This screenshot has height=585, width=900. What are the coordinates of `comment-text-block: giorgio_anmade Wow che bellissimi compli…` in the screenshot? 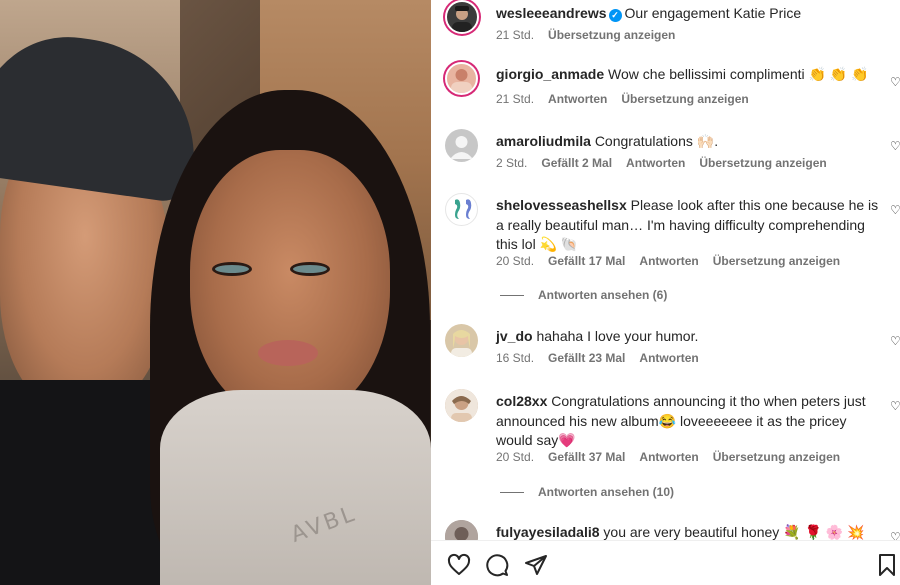 It's located at (688, 75).